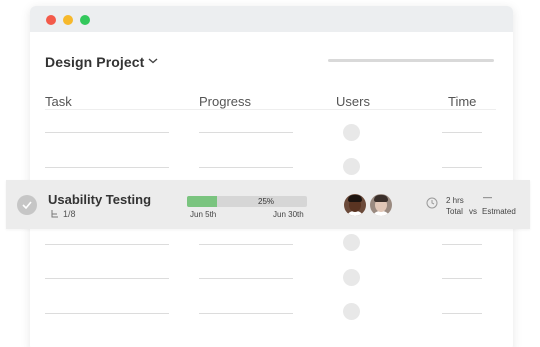 Image resolution: width=540 pixels, height=347 pixels. I want to click on close-window-button, so click(51, 20).